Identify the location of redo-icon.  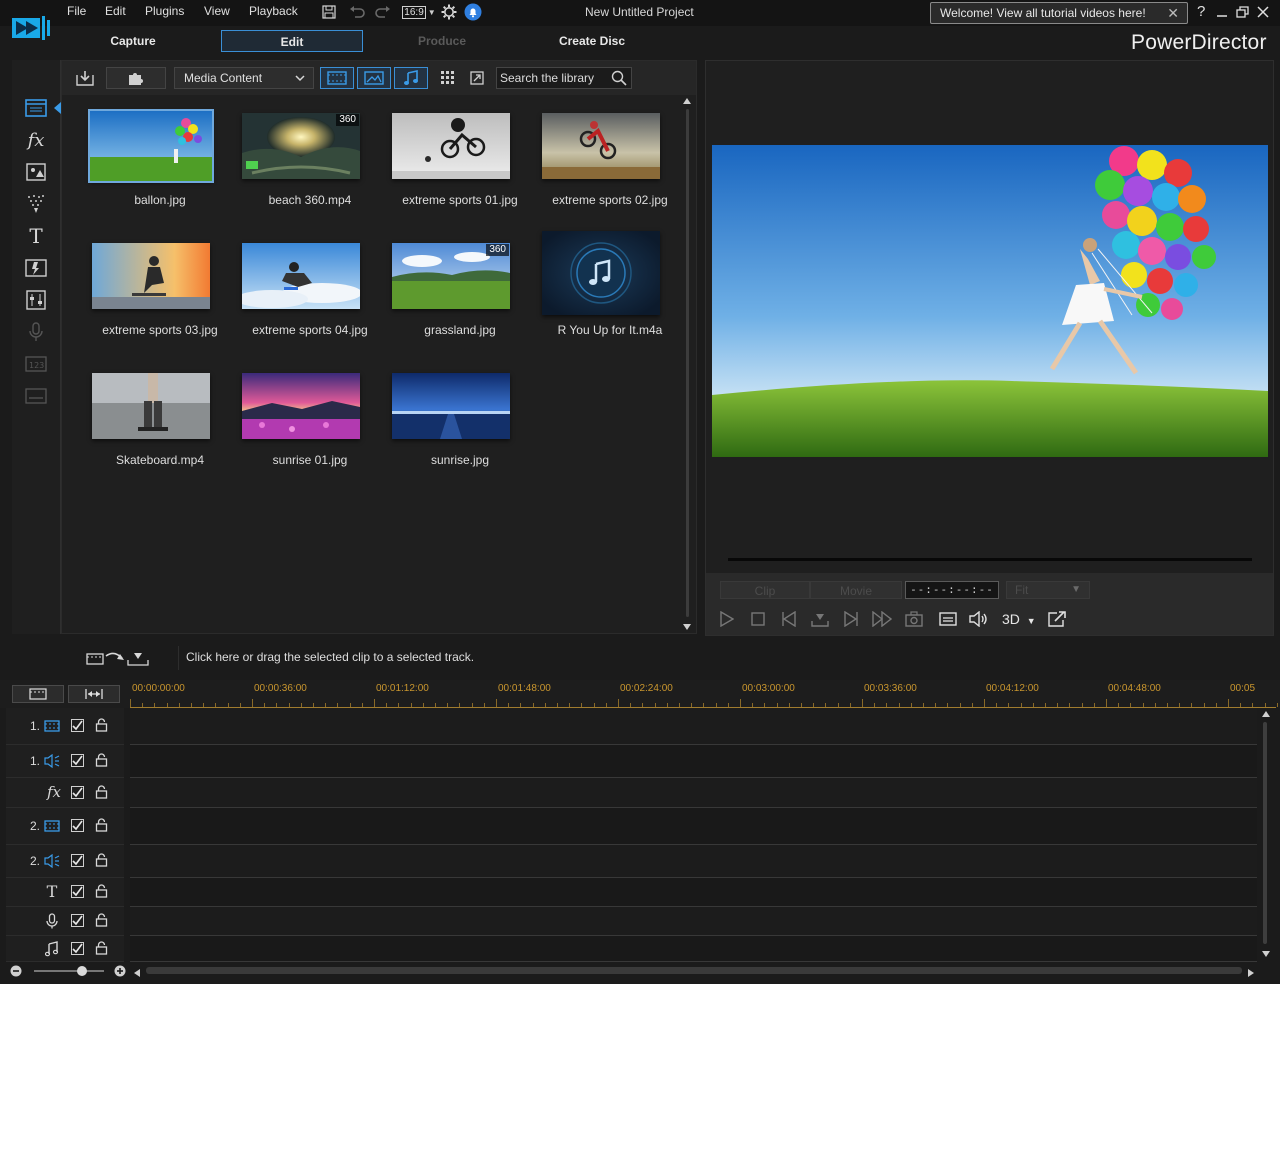
(383, 12).